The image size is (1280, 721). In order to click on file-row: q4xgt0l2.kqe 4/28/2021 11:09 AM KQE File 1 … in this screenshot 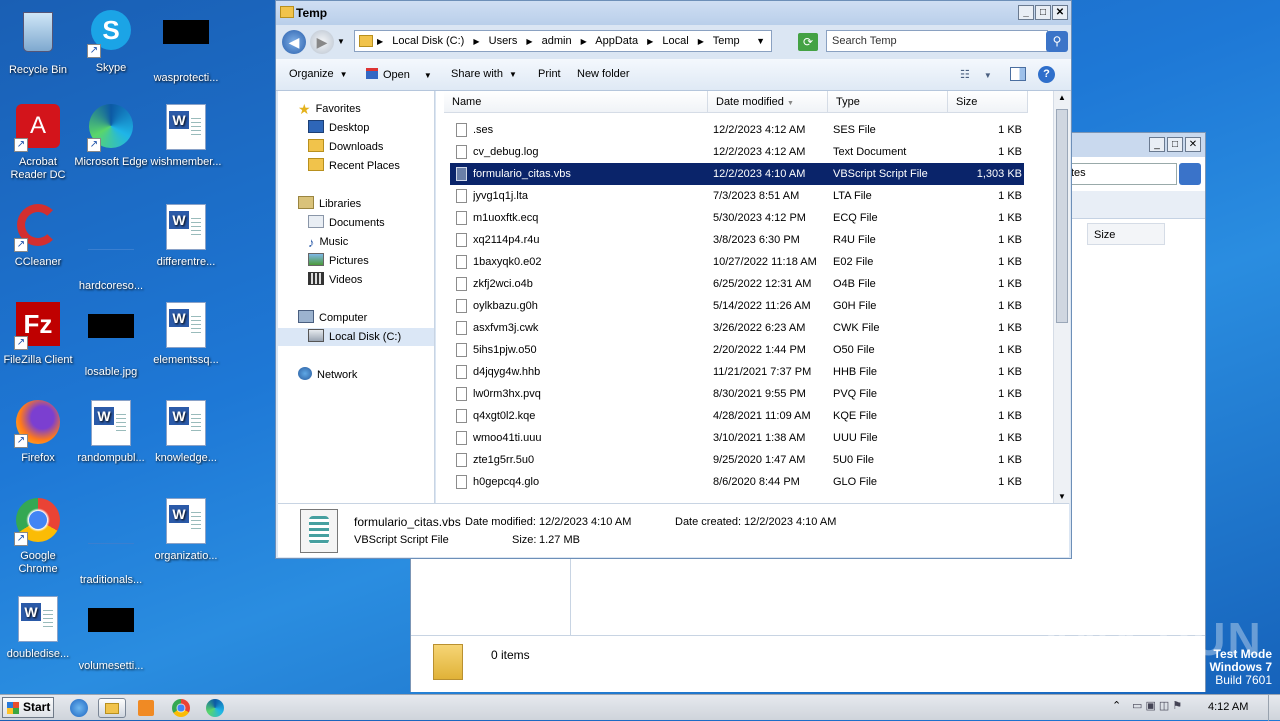, I will do `click(737, 416)`.